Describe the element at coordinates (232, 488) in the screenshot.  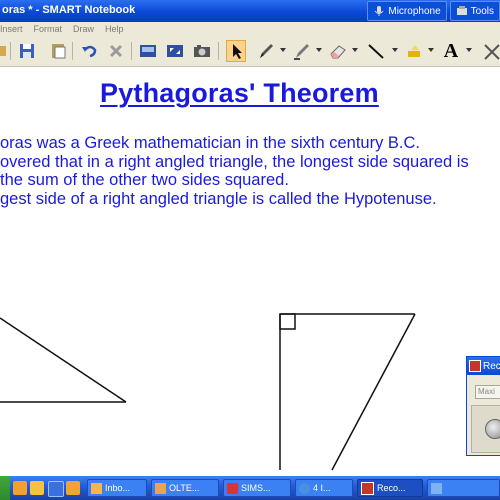
I see `sims-icon` at that location.